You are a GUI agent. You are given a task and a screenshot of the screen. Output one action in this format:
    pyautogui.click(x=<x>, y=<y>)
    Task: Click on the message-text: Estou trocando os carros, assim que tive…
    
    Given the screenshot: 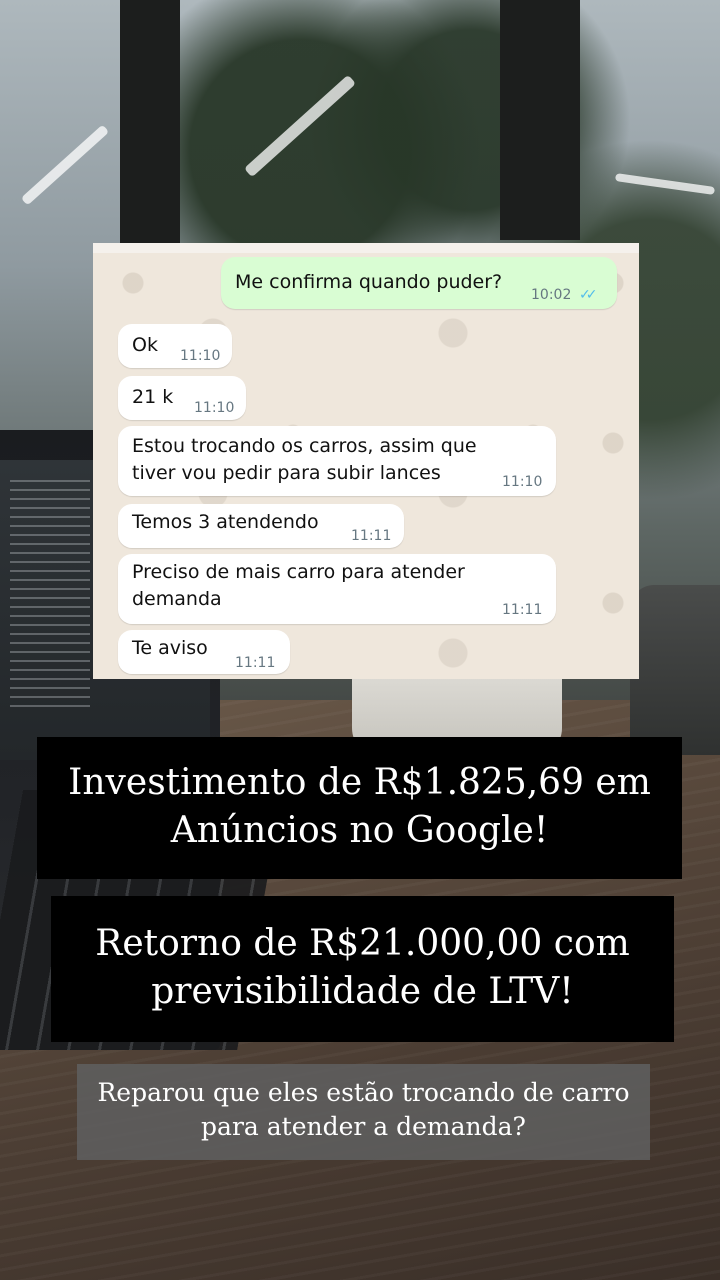 What is the action you would take?
    pyautogui.click(x=304, y=459)
    